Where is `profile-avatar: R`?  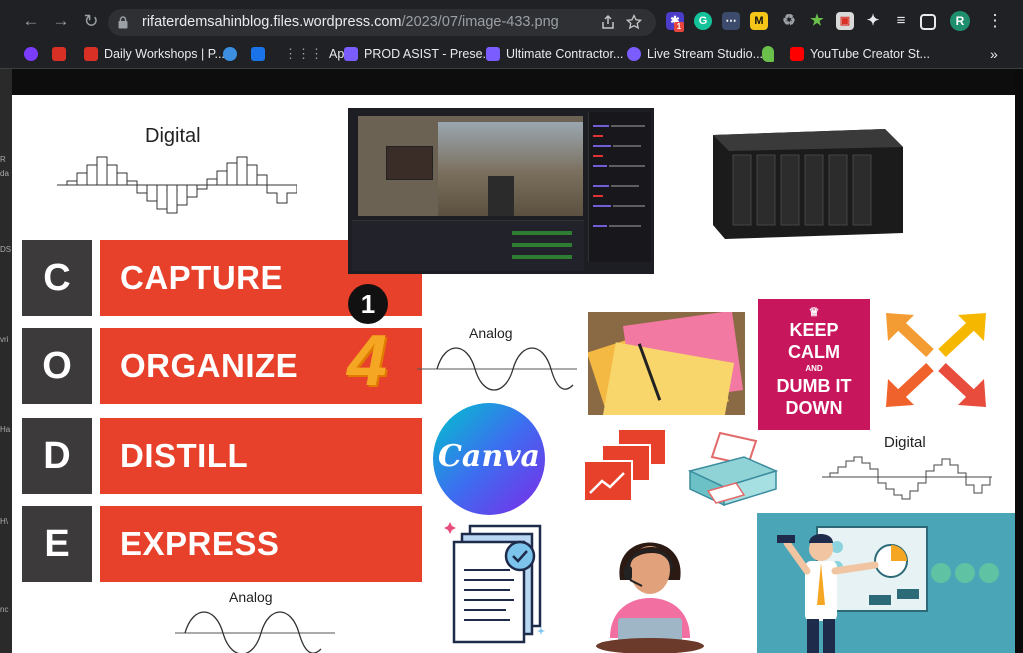
profile-avatar: R is located at coordinates (960, 21).